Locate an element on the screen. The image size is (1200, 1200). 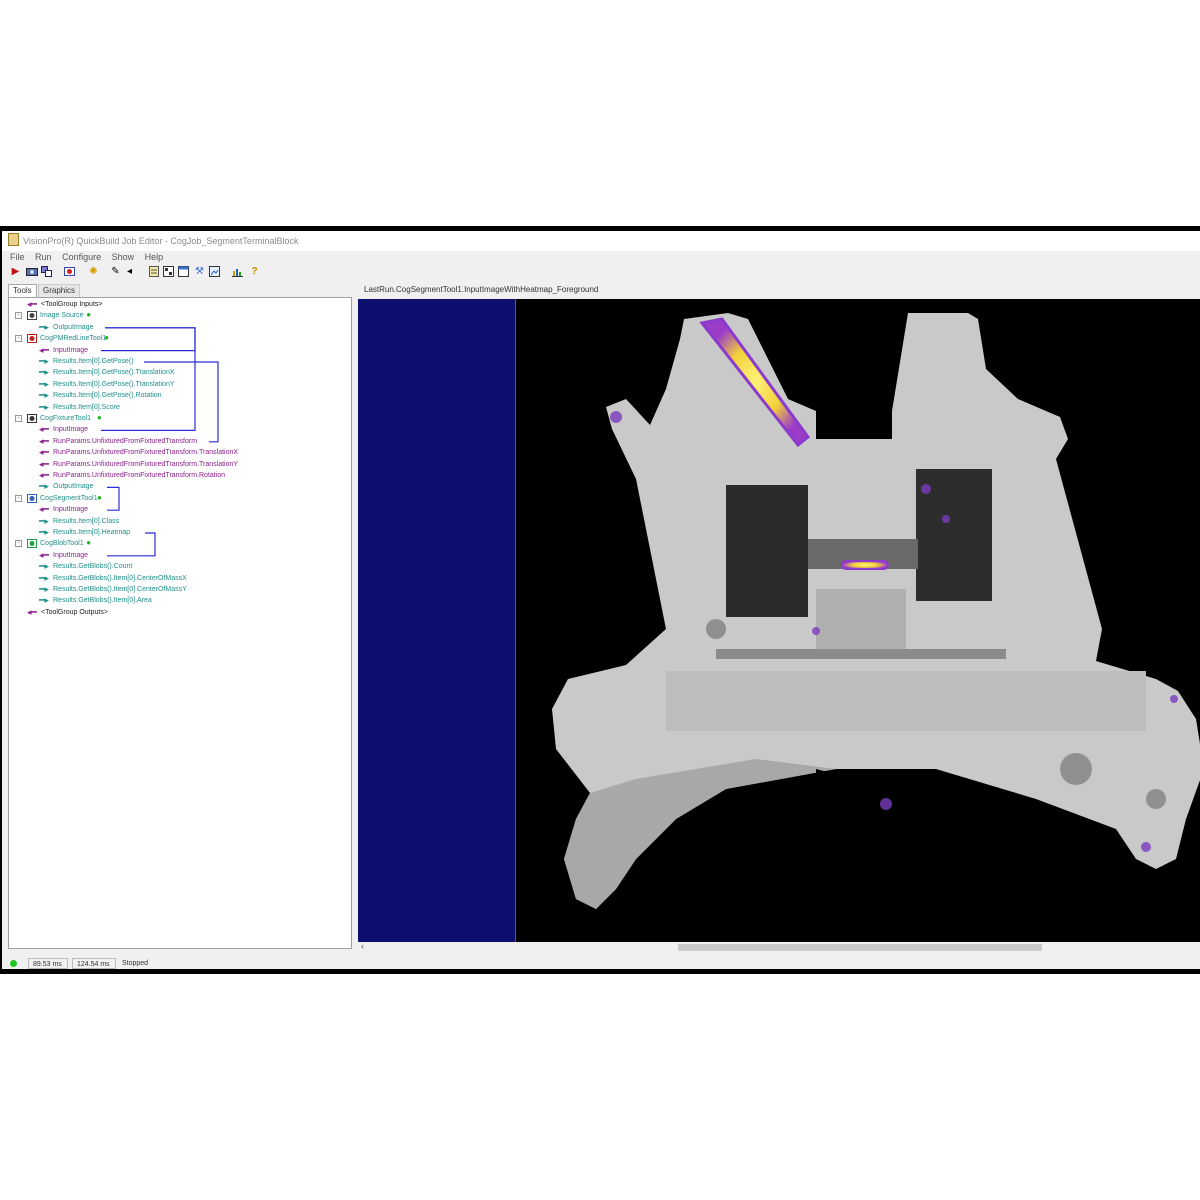
run-state: Stopped is located at coordinates (135, 963).